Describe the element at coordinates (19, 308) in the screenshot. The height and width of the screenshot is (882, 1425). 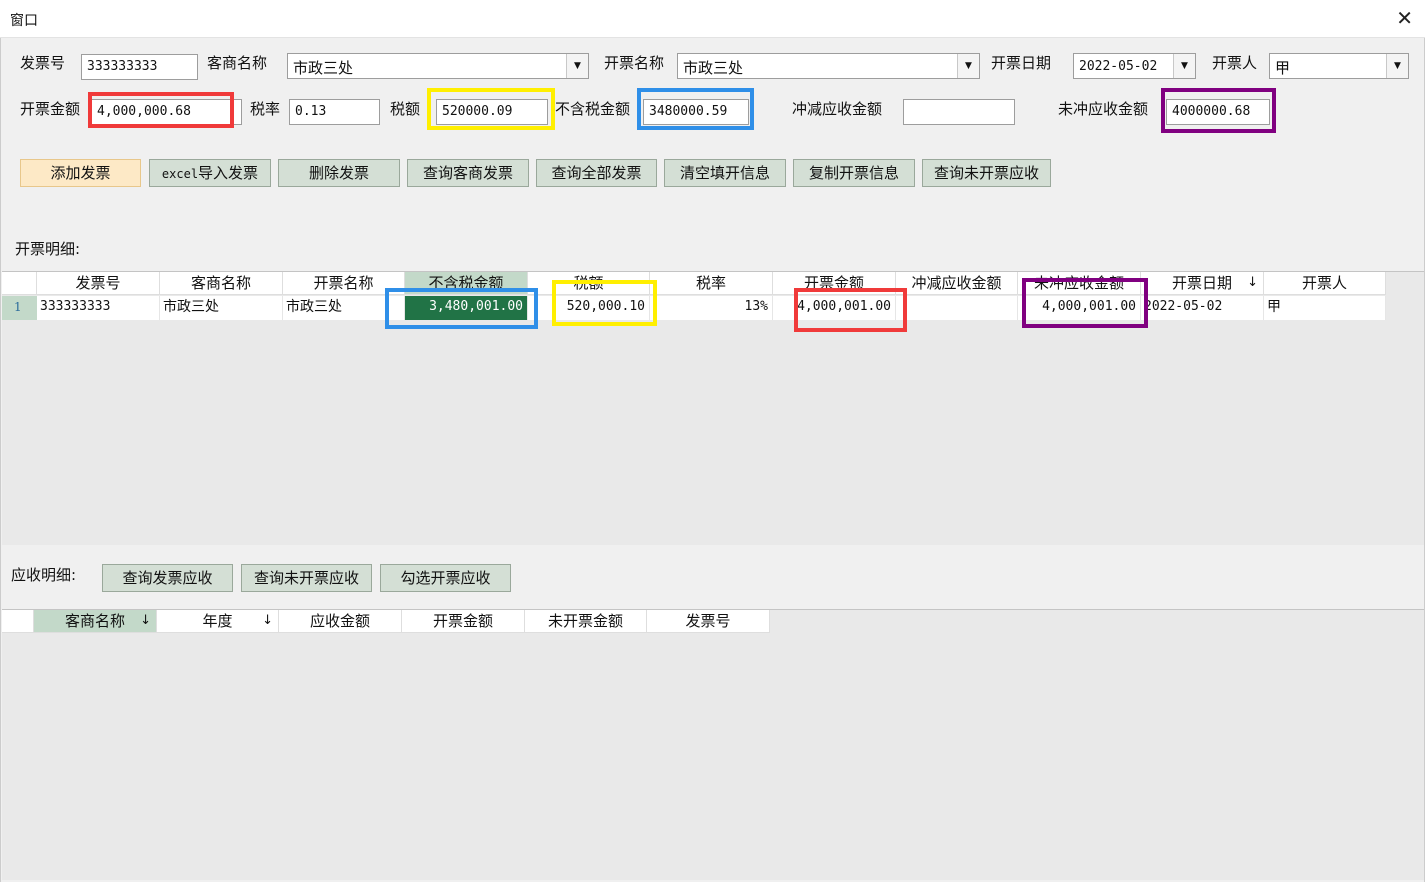
I see `row-index: 1` at that location.